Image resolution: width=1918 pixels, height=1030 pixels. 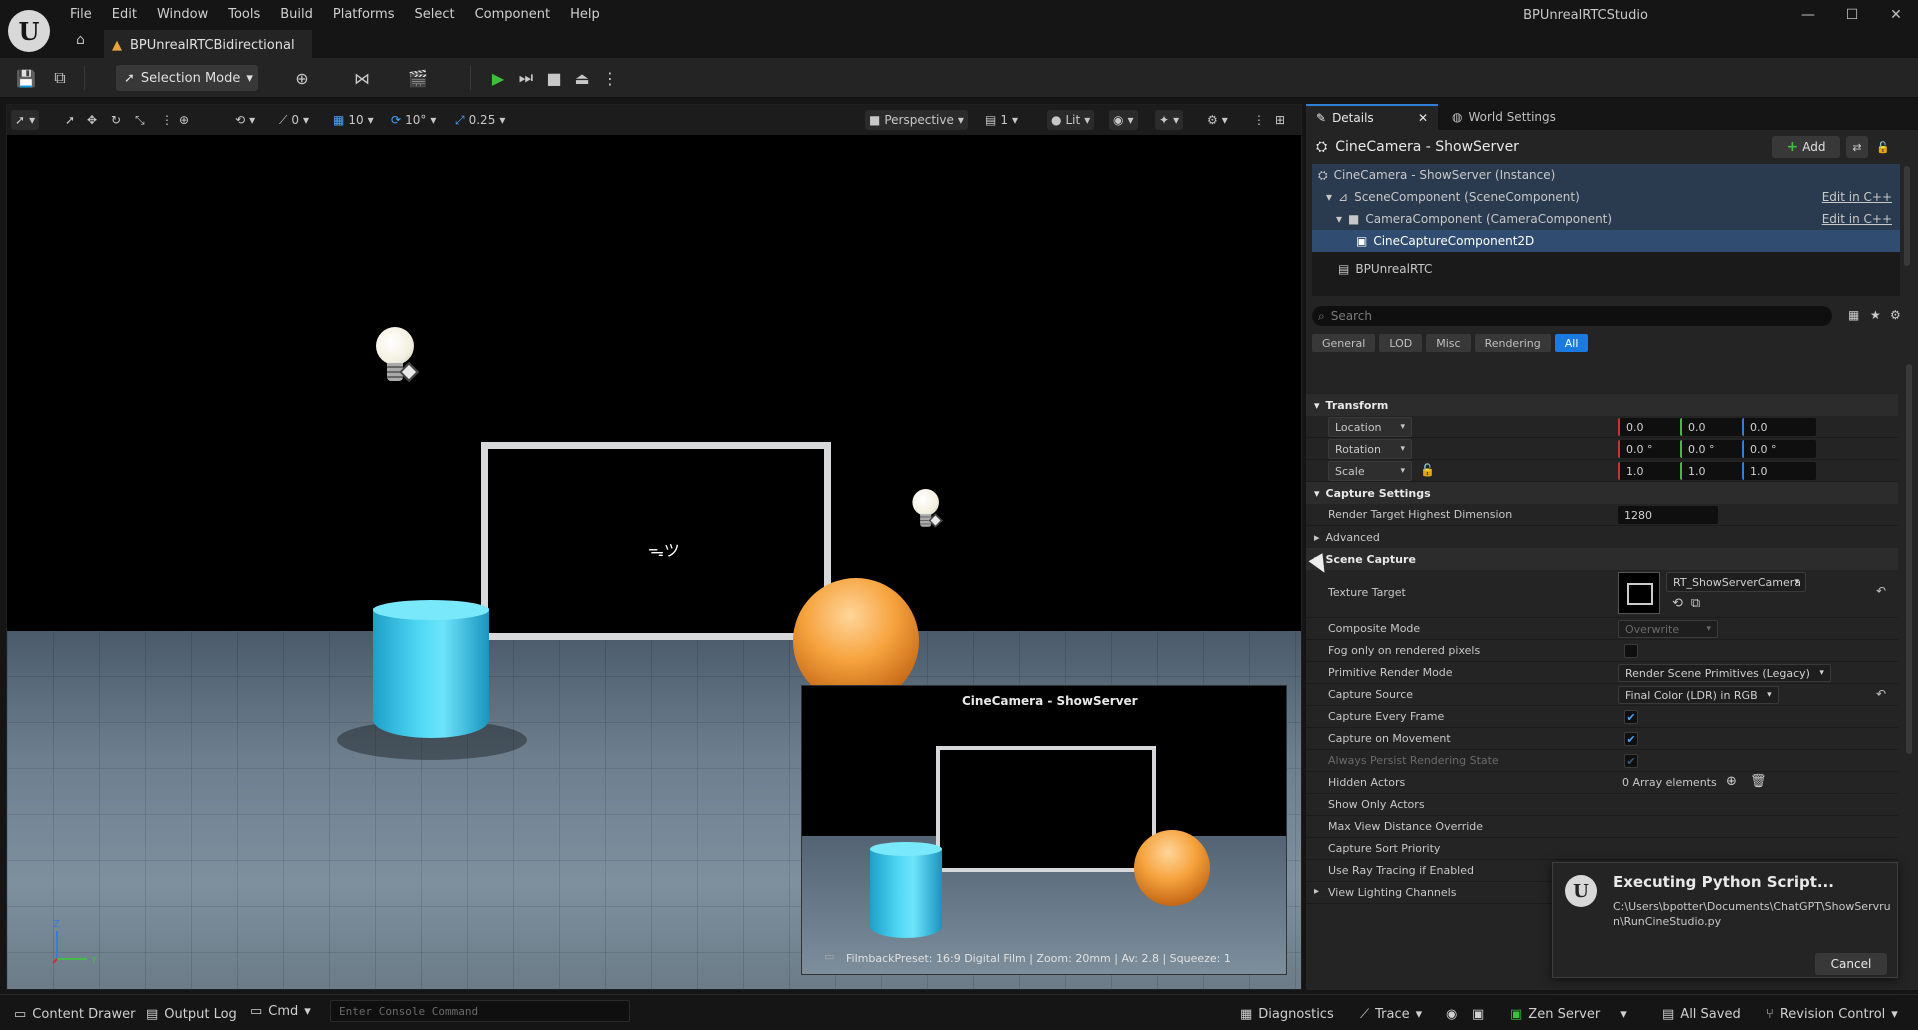 What do you see at coordinates (280, 1011) in the screenshot?
I see `cmd-dropdown: ▭ Cmd ▾` at bounding box center [280, 1011].